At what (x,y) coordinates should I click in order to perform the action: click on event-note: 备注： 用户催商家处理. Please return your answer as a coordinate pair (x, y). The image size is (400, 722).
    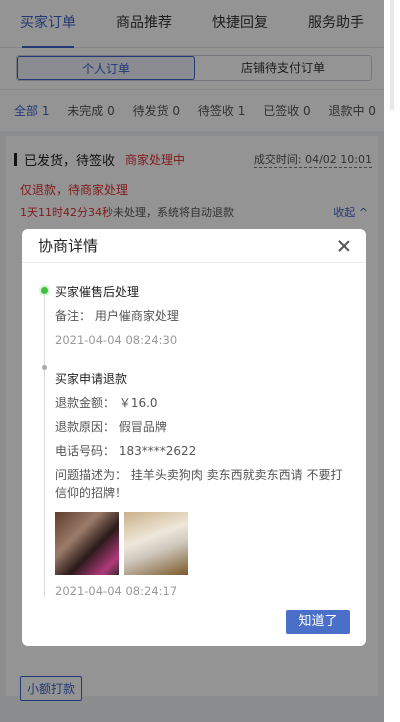
    Looking at the image, I should click on (117, 316).